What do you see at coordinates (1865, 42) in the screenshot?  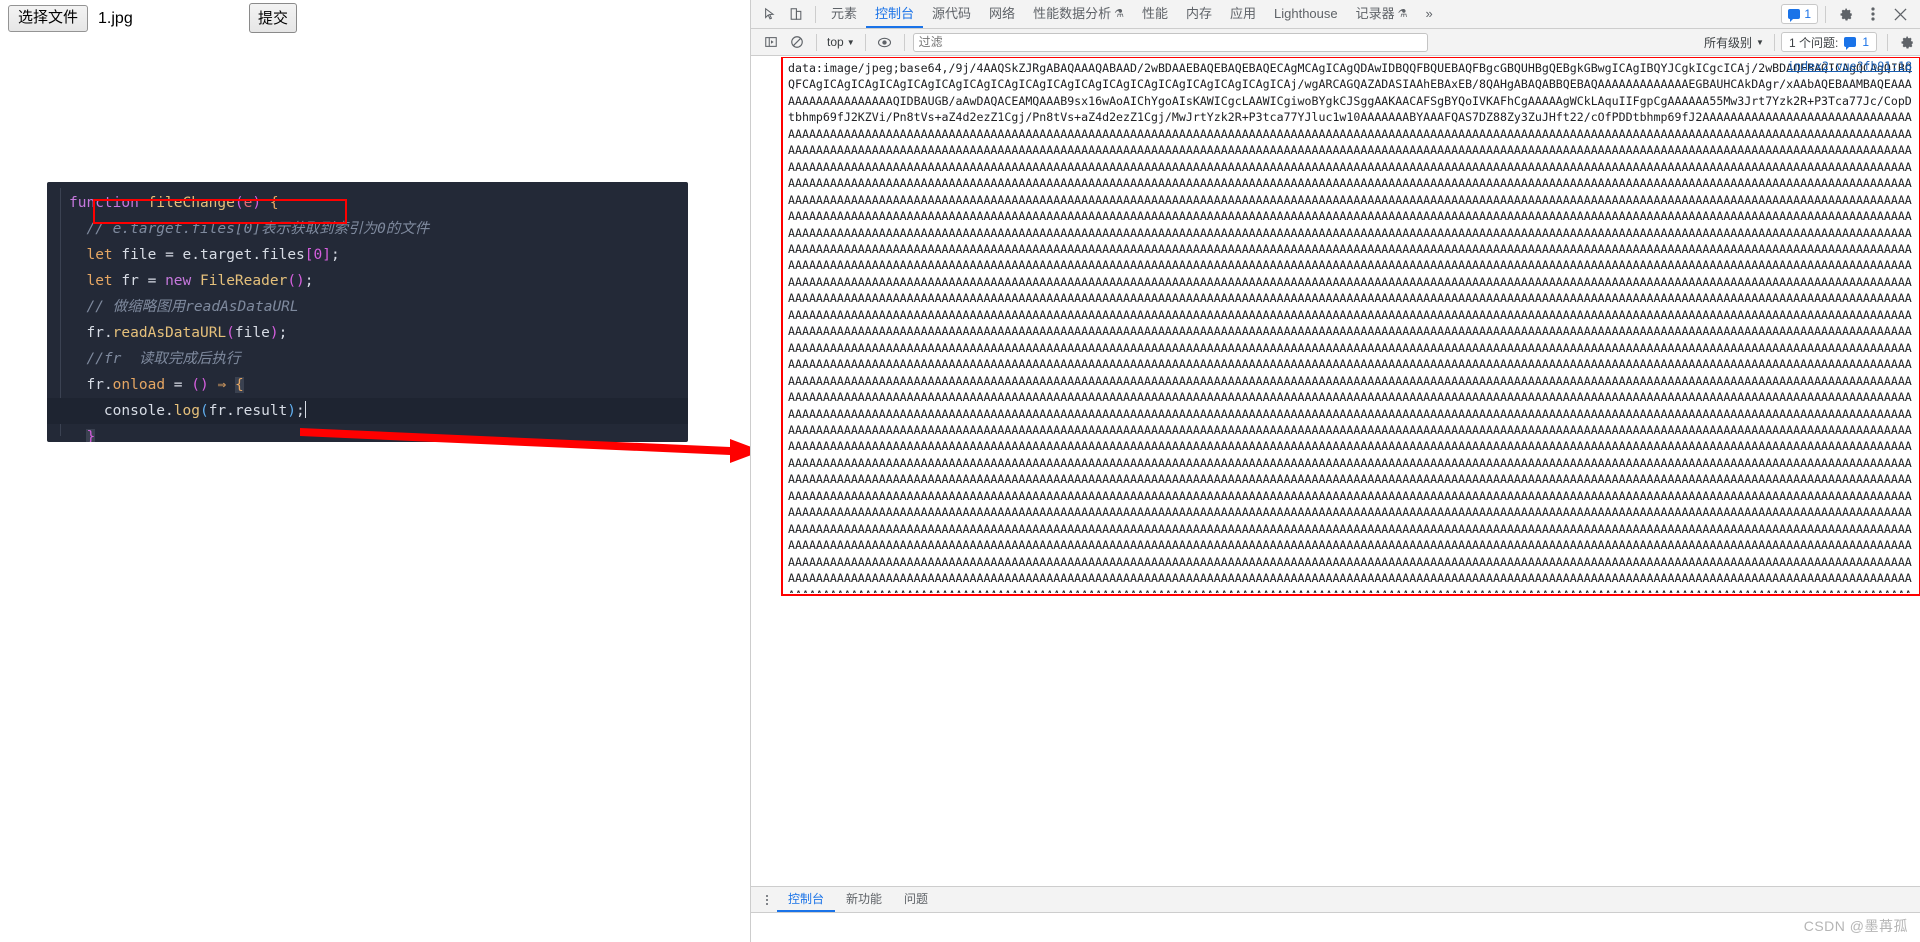 I see `issues-count: 1` at bounding box center [1865, 42].